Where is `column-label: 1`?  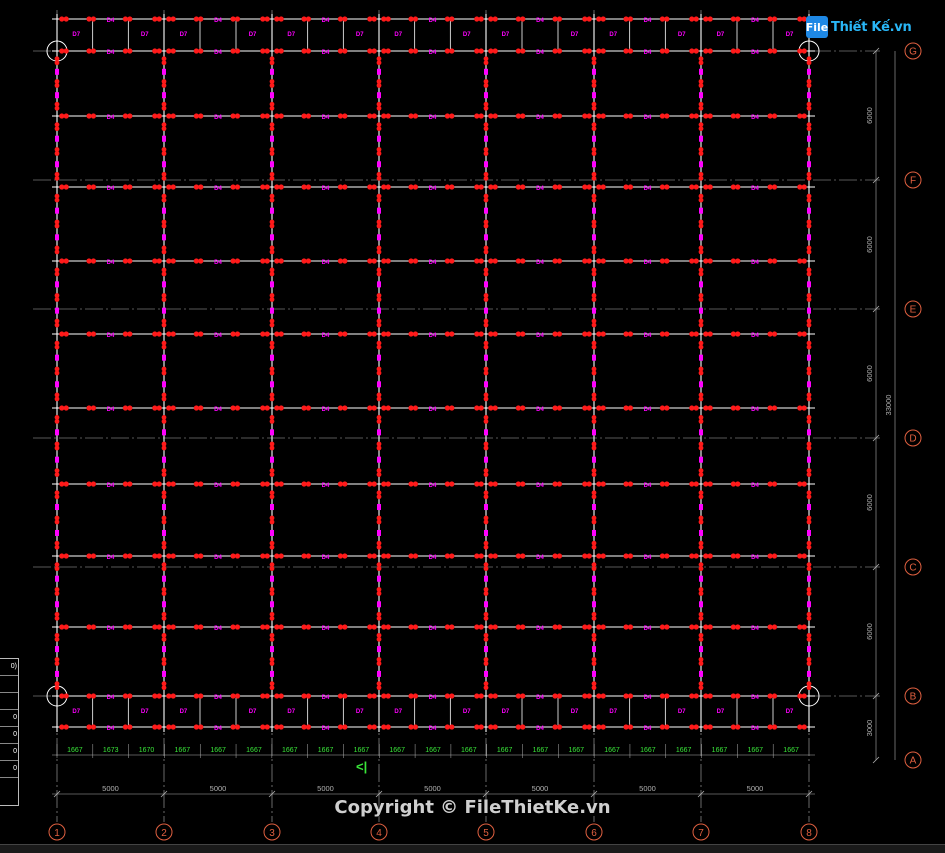
column-label: 1 is located at coordinates (57, 833).